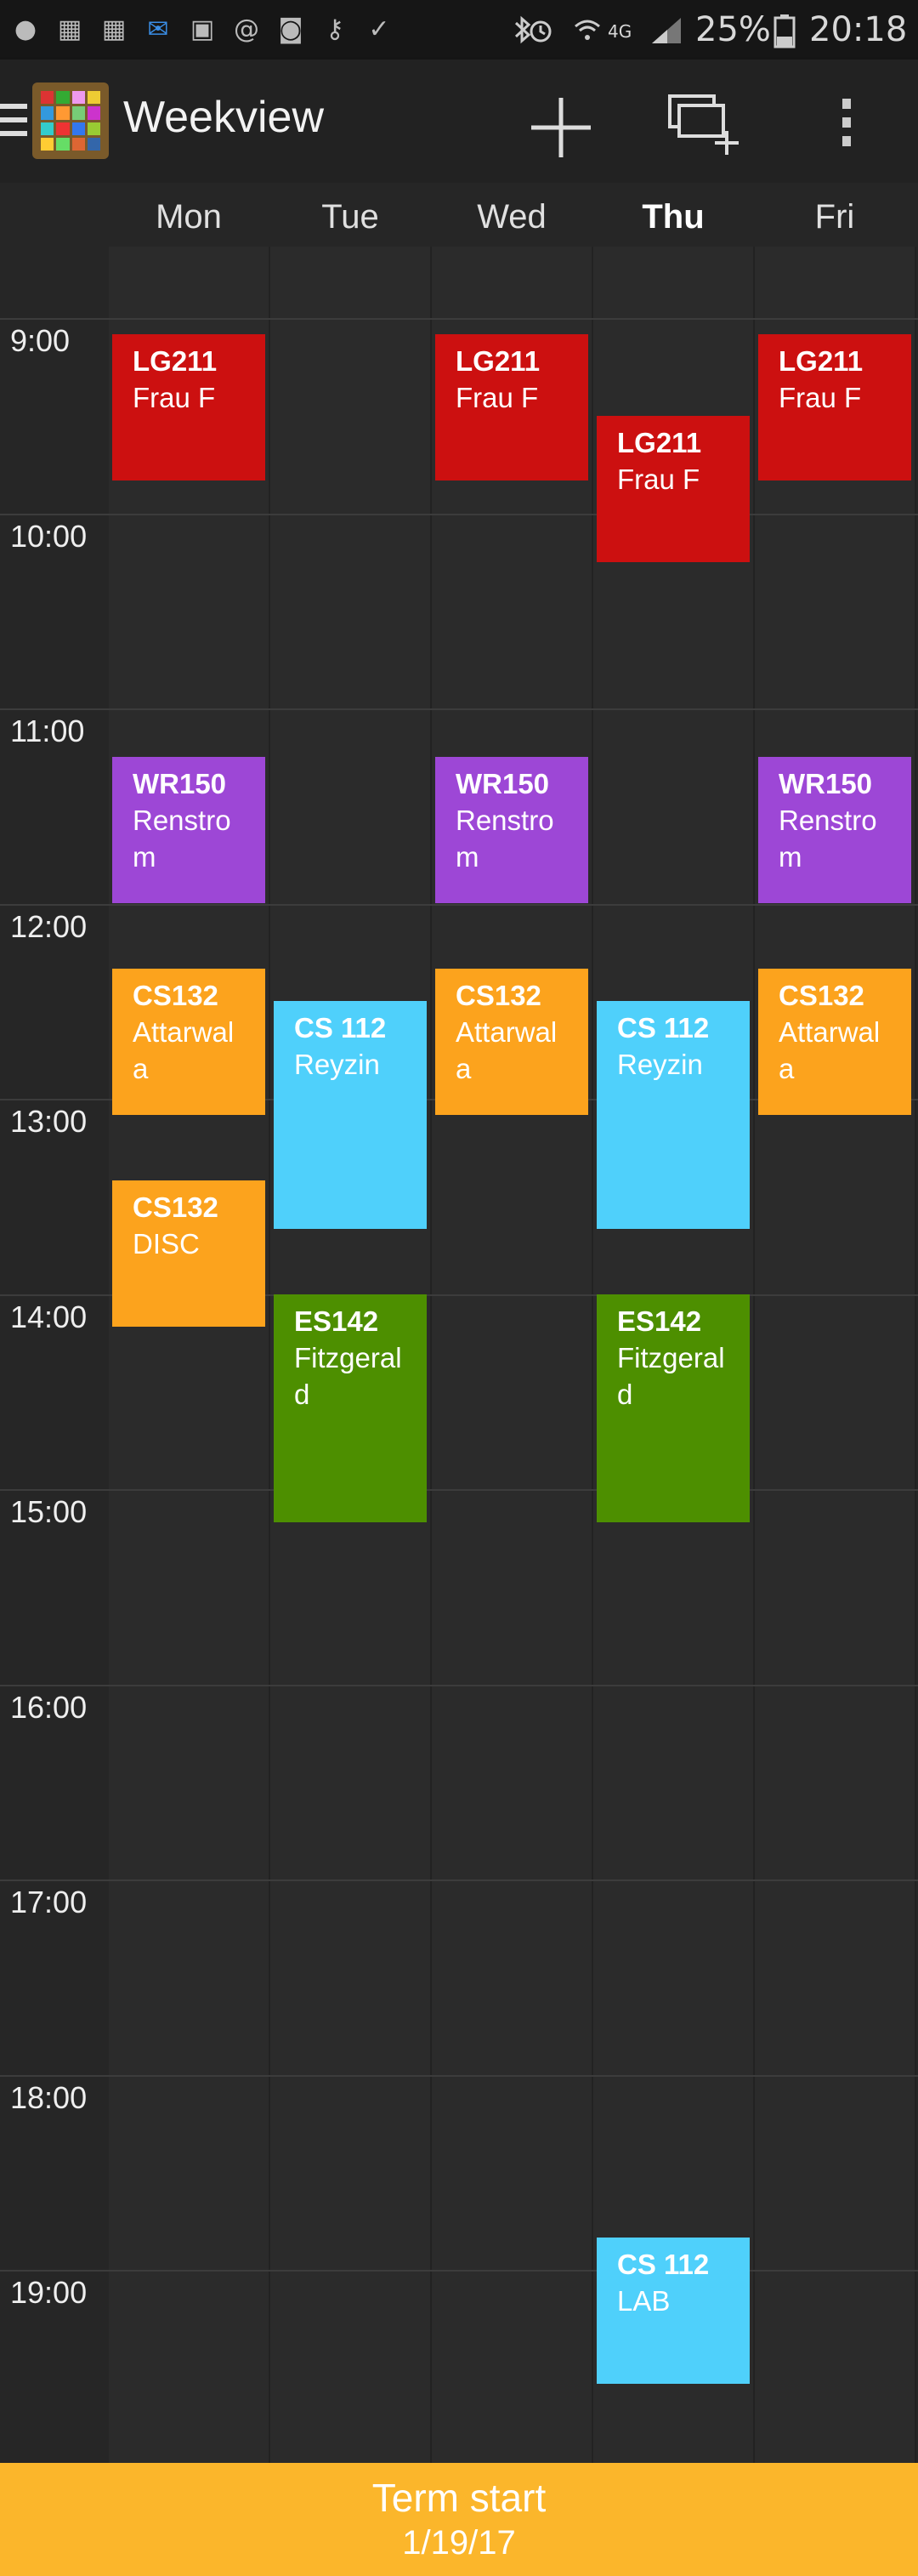 The image size is (918, 2576). Describe the element at coordinates (665, 29) in the screenshot. I see `signal-icon` at that location.